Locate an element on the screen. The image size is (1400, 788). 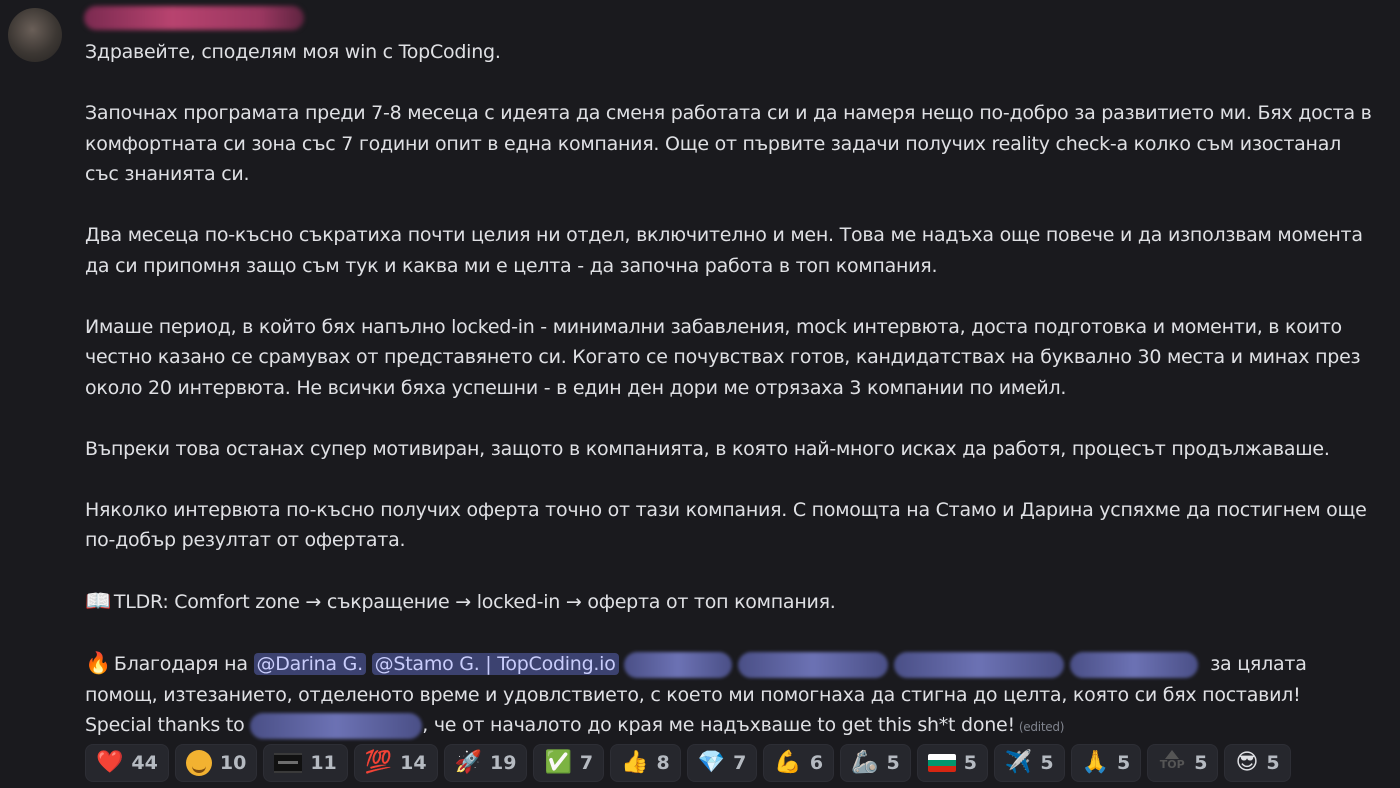
thanks-prefix: Благодаря на is located at coordinates (180, 664).